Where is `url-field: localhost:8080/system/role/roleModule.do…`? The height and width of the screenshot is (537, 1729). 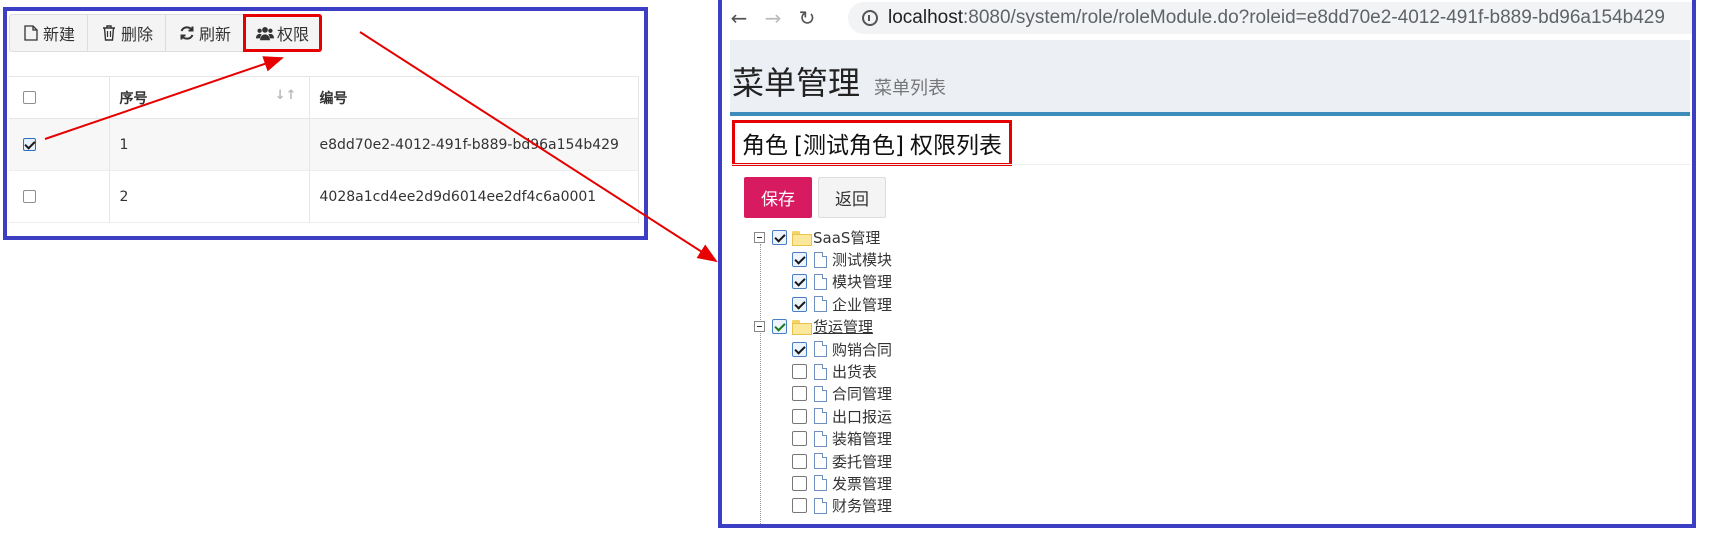 url-field: localhost:8080/system/role/roleModule.do… is located at coordinates (1270, 18).